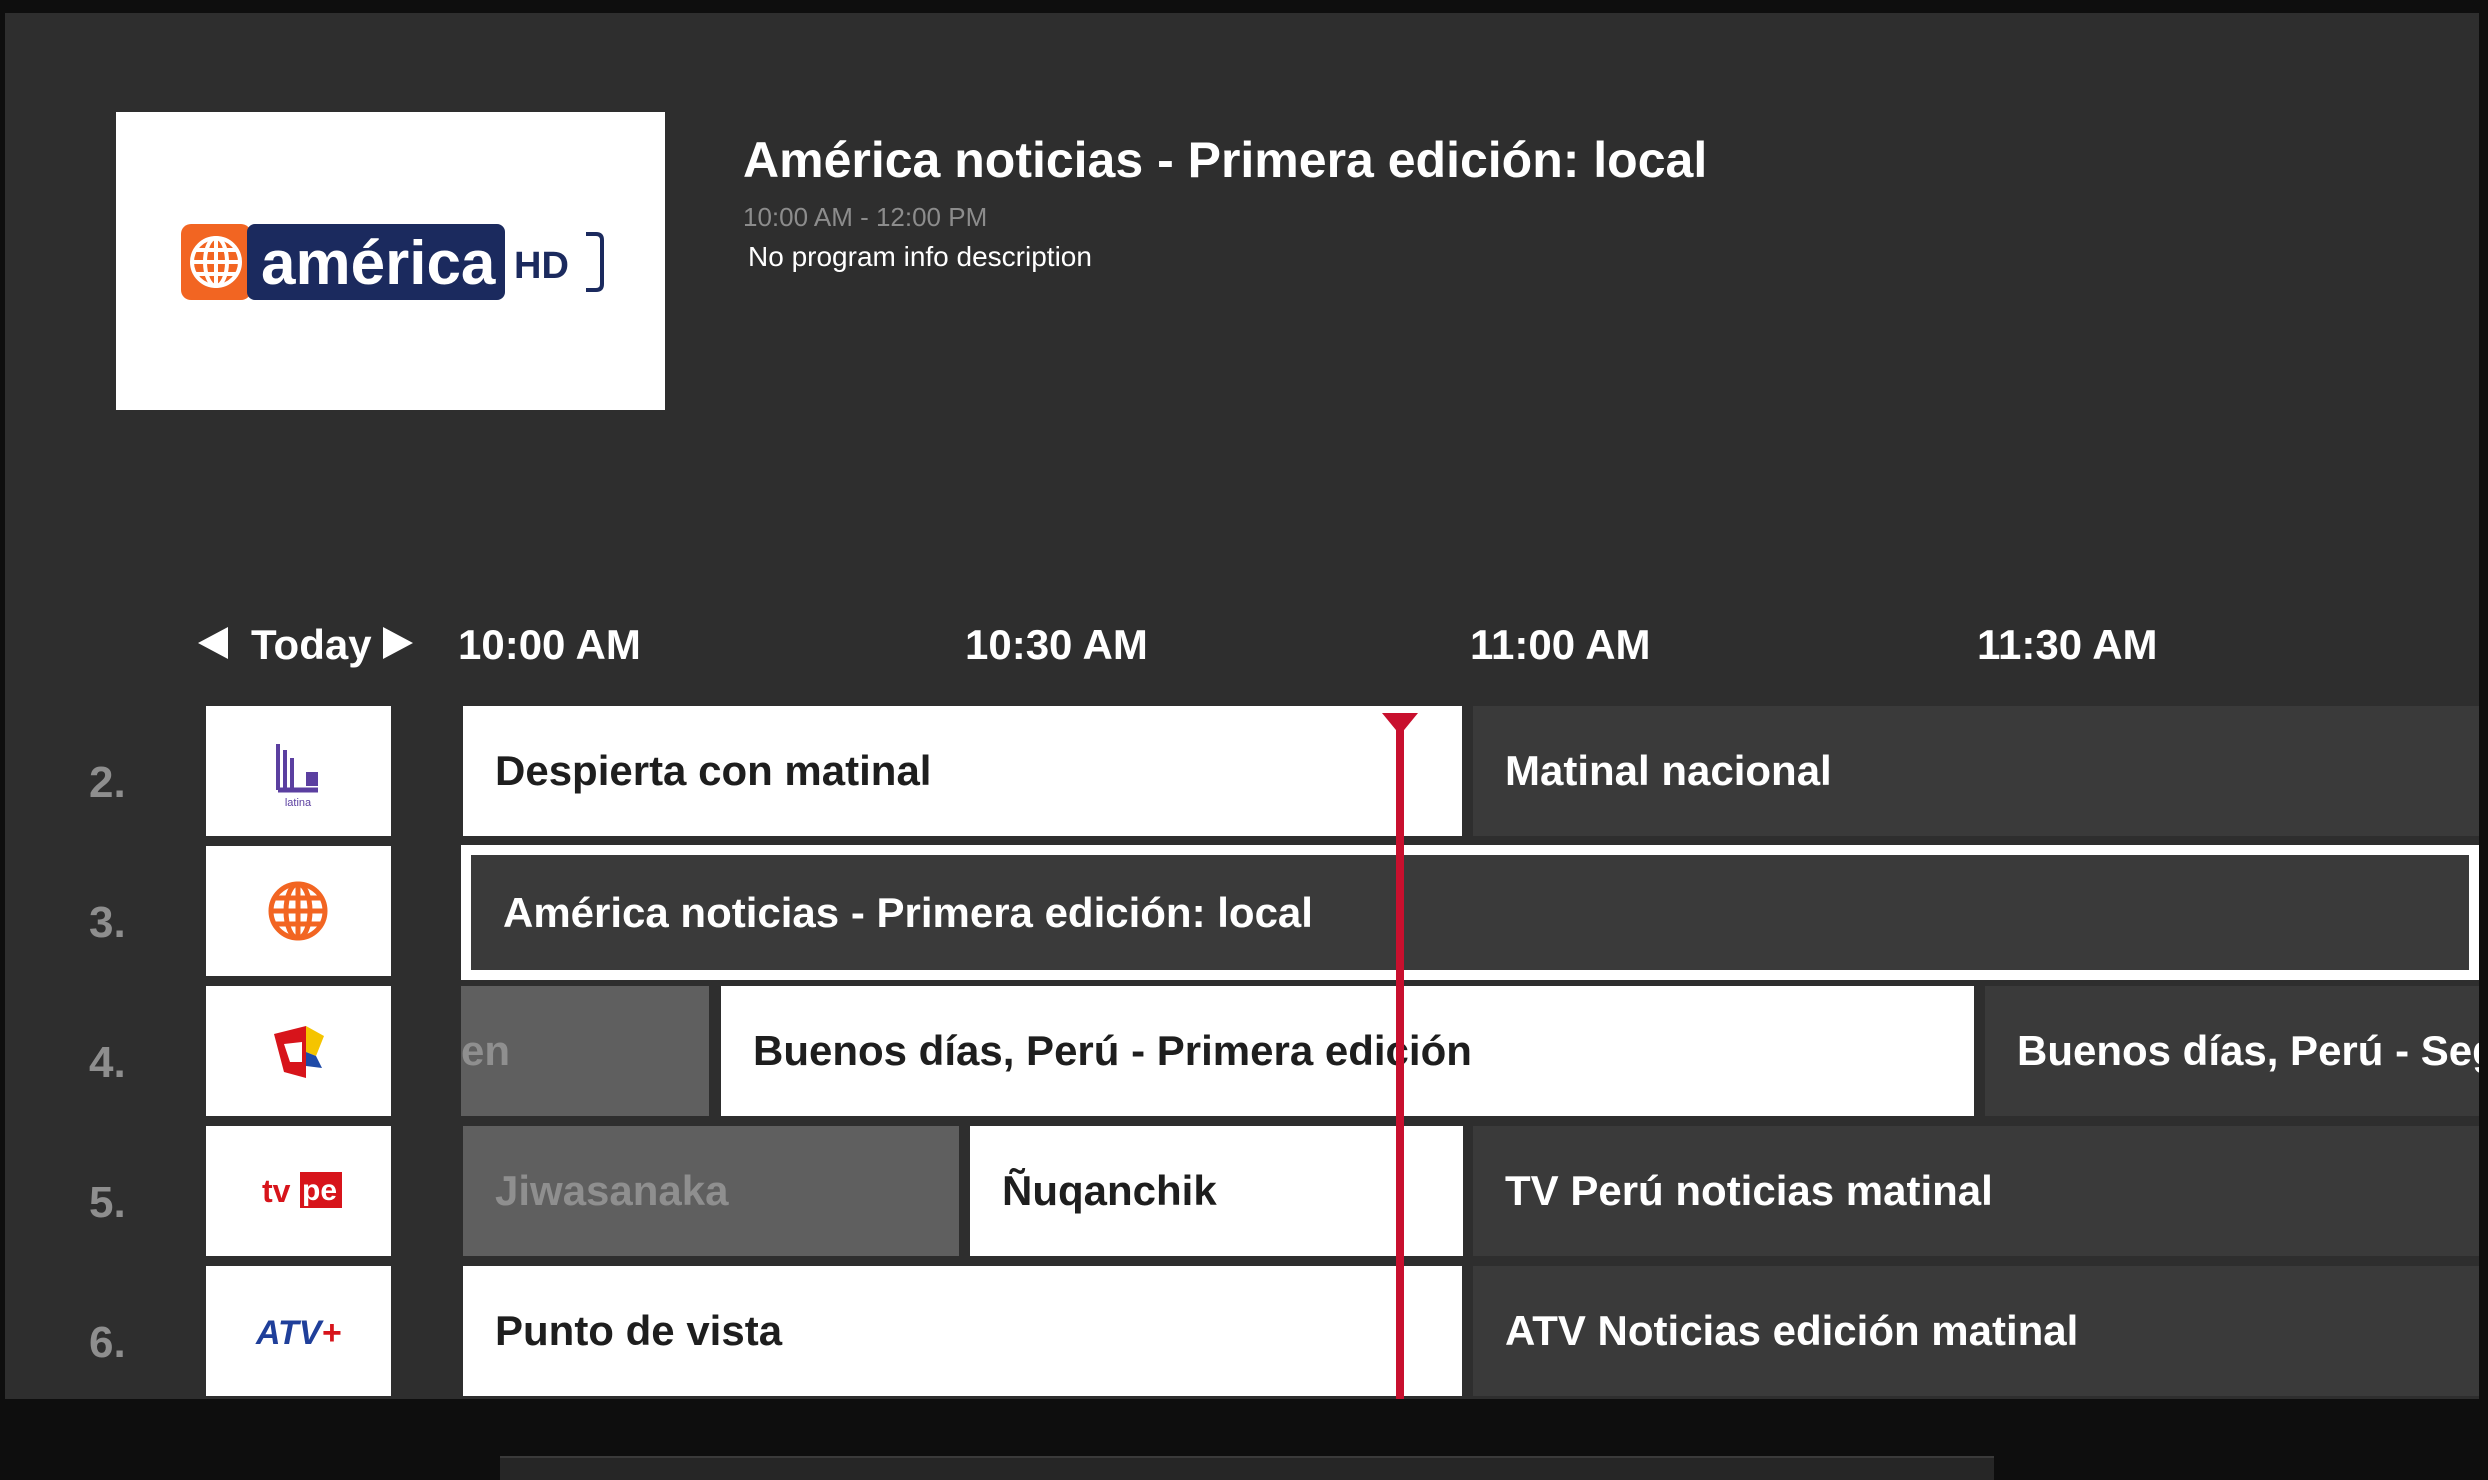 The width and height of the screenshot is (2488, 1480). What do you see at coordinates (276, 1191) in the screenshot?
I see `svg-text: tv` at bounding box center [276, 1191].